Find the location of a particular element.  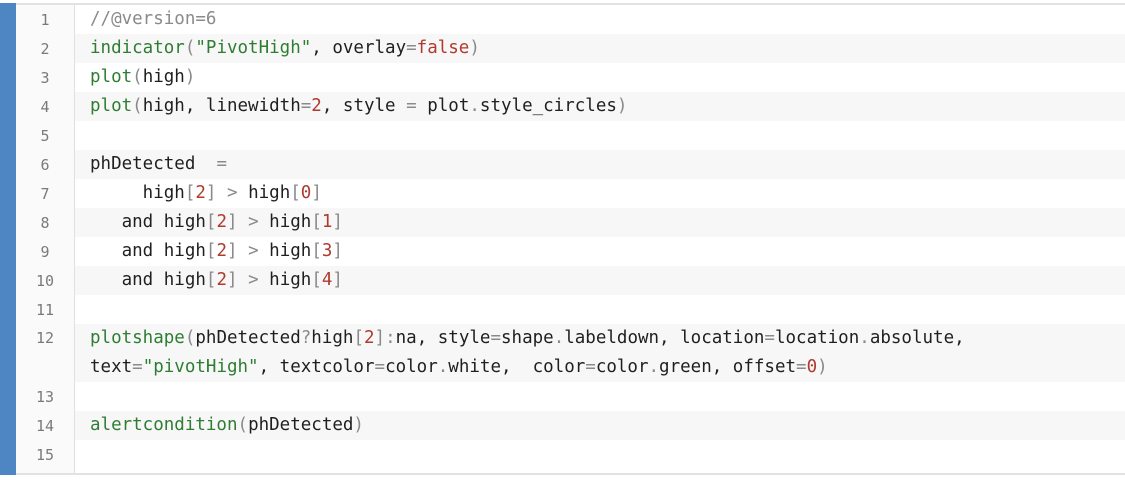

code-text: and high[2] > high[1] is located at coordinates (600, 222).